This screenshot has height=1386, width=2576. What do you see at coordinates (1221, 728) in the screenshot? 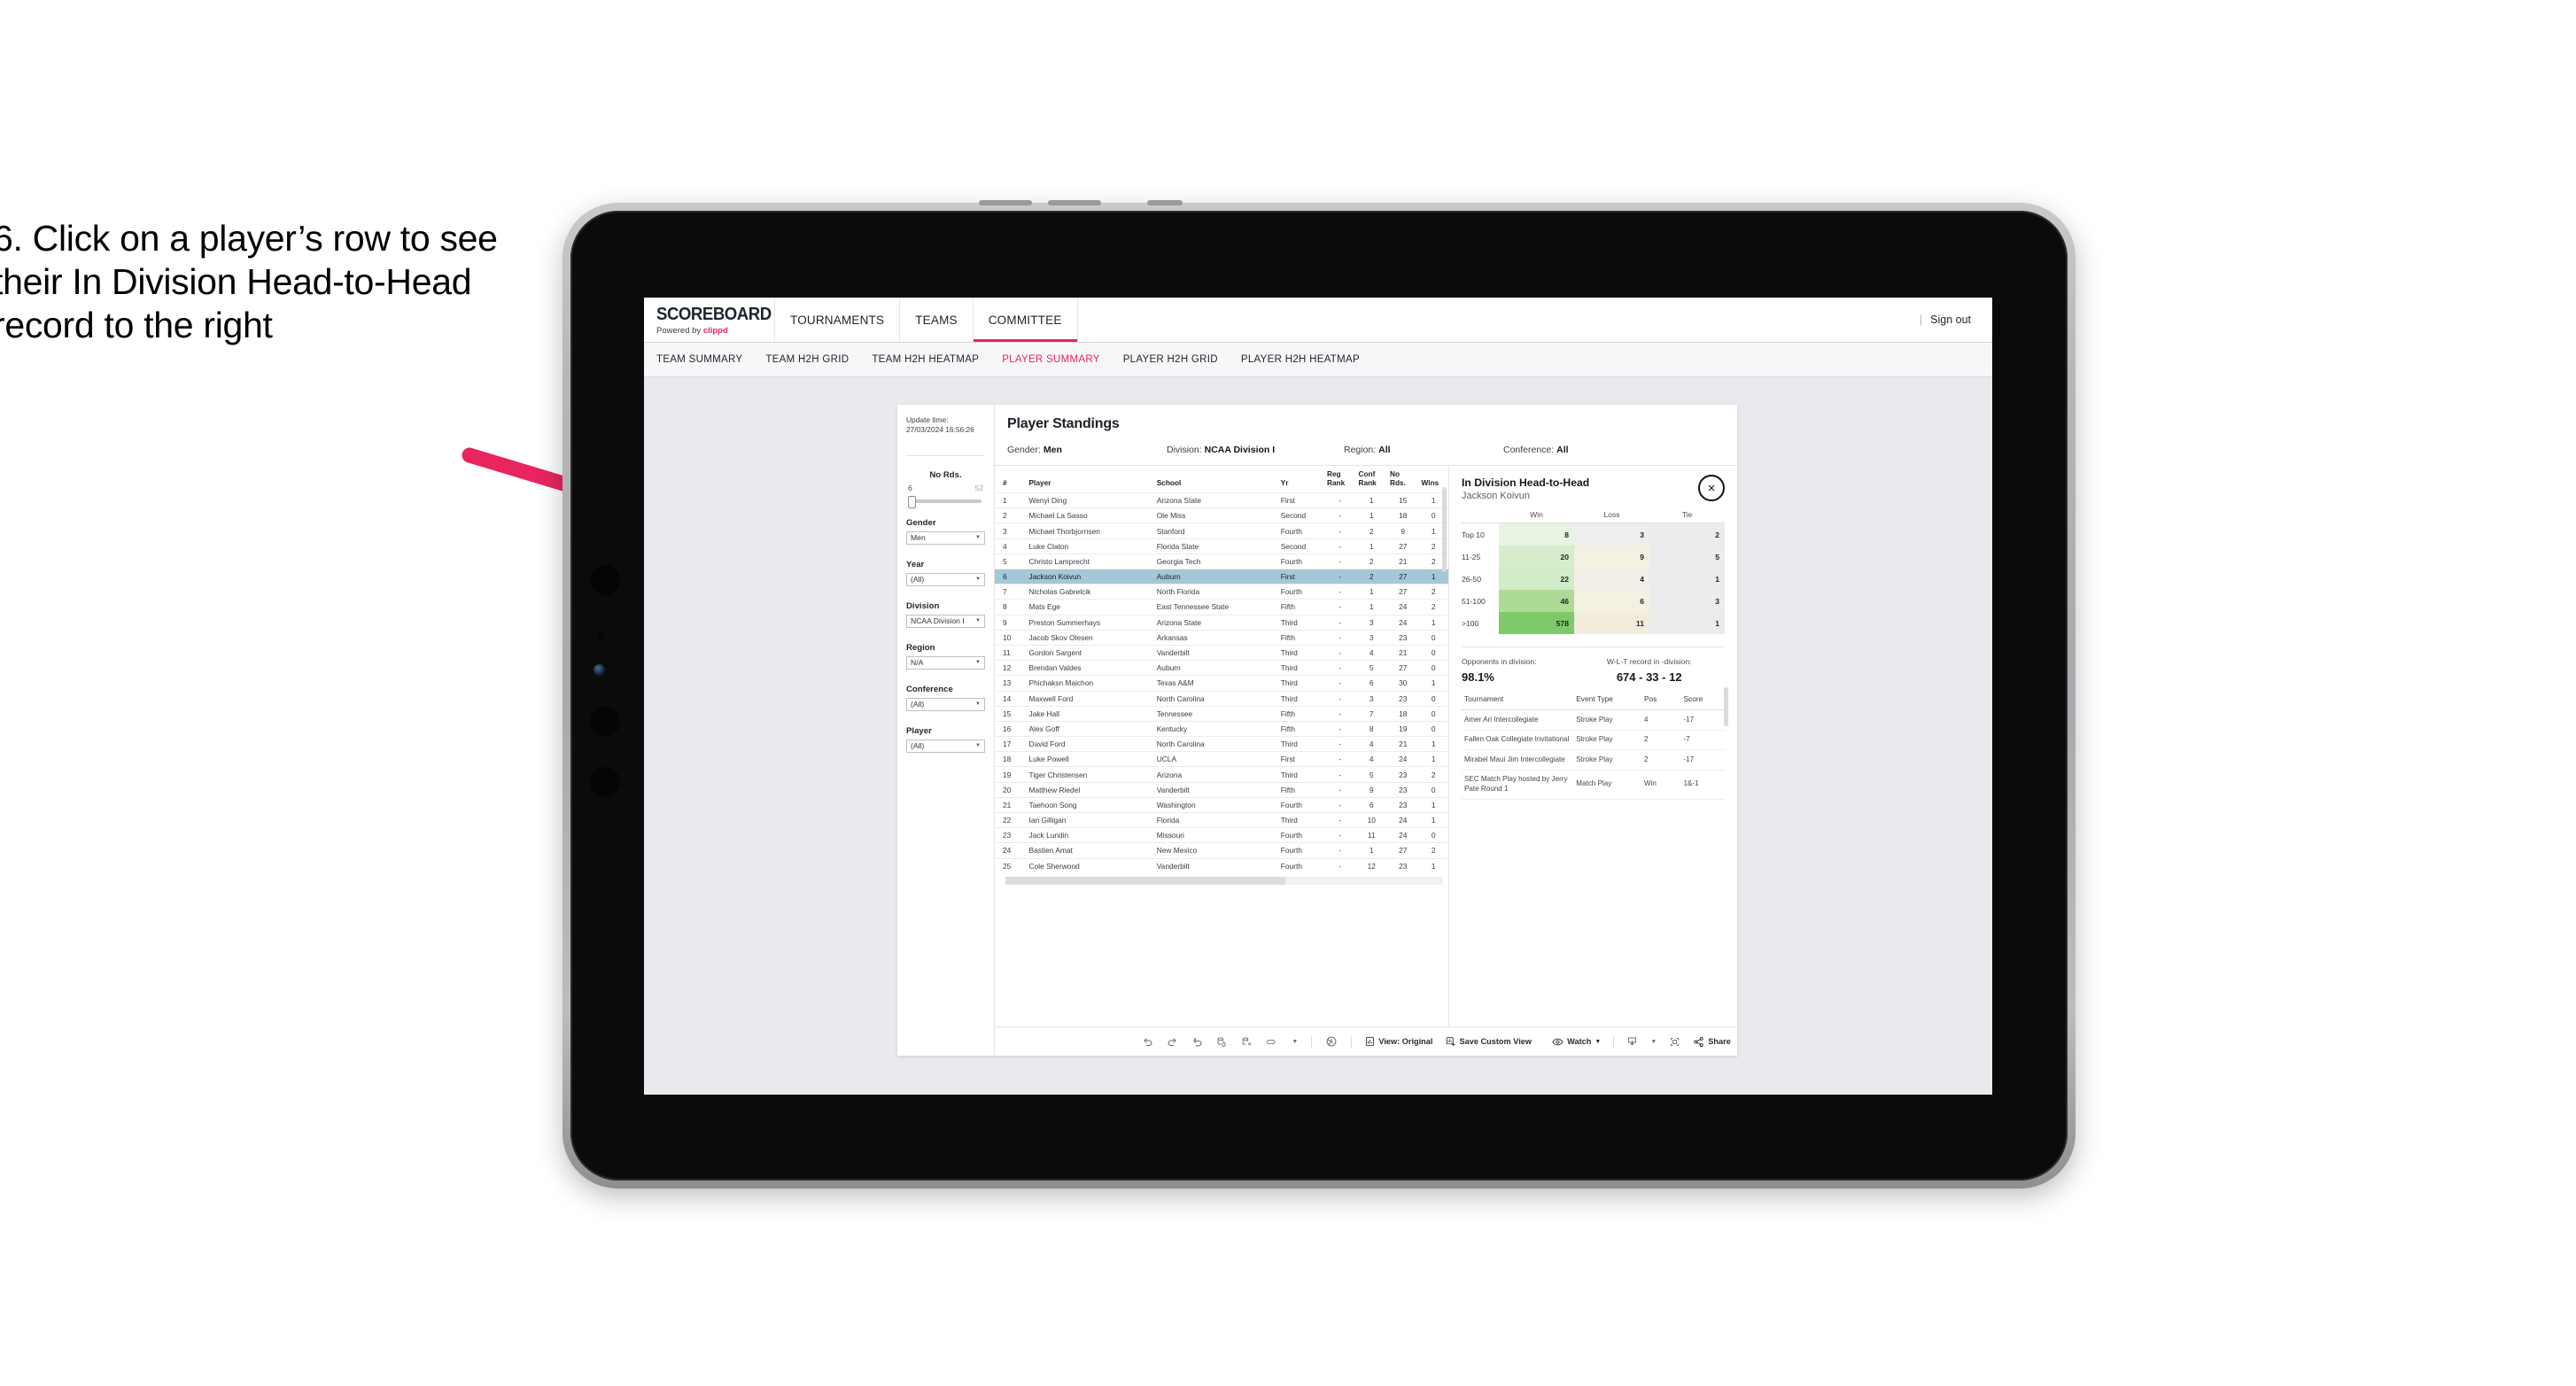
I see `table-row: 16 Alex Goff Kentucky Fifth -8 19 0` at bounding box center [1221, 728].